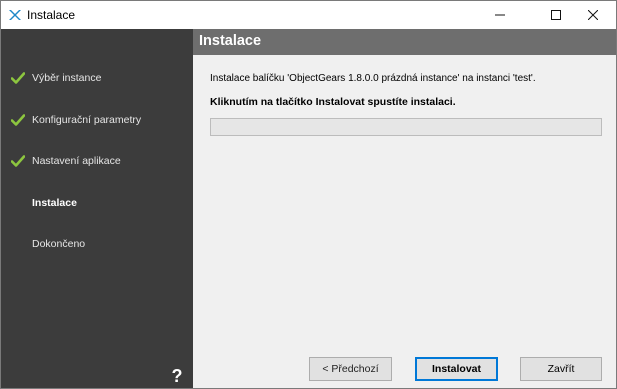 Image resolution: width=617 pixels, height=389 pixels. Describe the element at coordinates (15, 15) in the screenshot. I see `app-logo-icon` at that location.